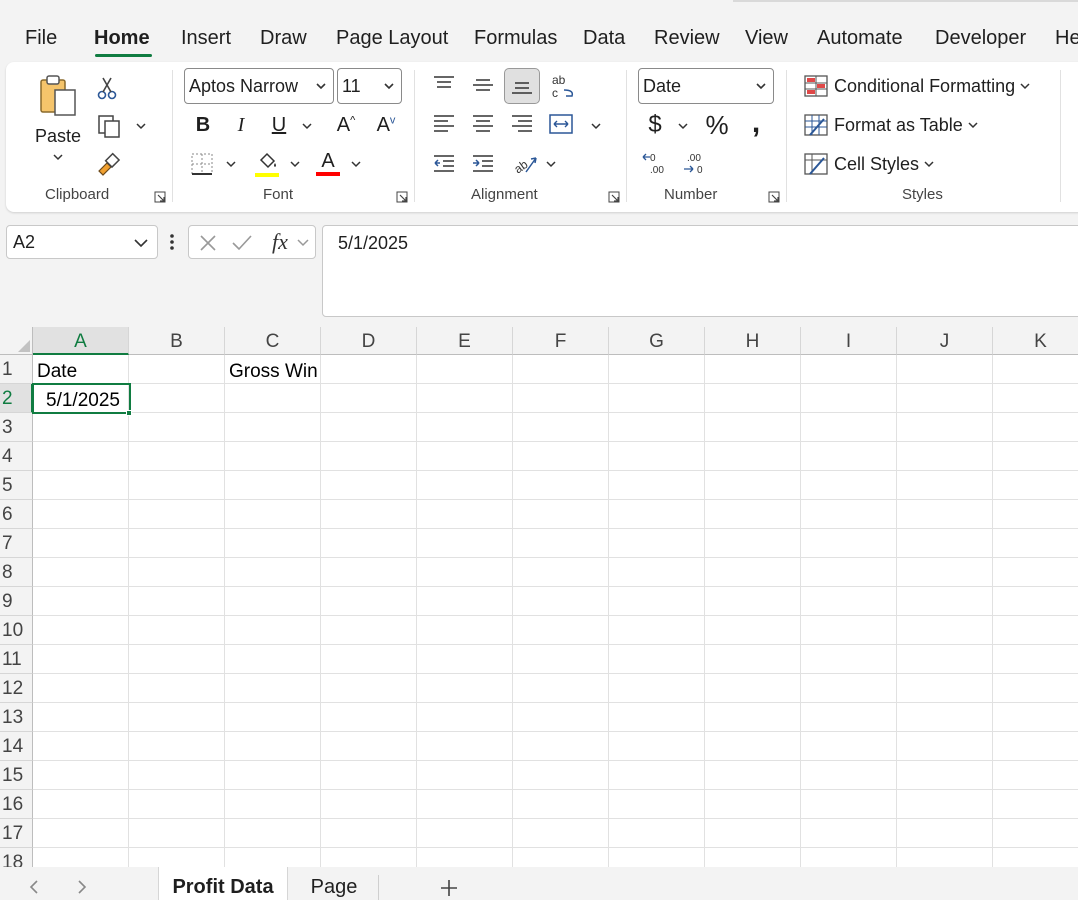  Describe the element at coordinates (483, 124) in the screenshot. I see `align-center-button` at that location.